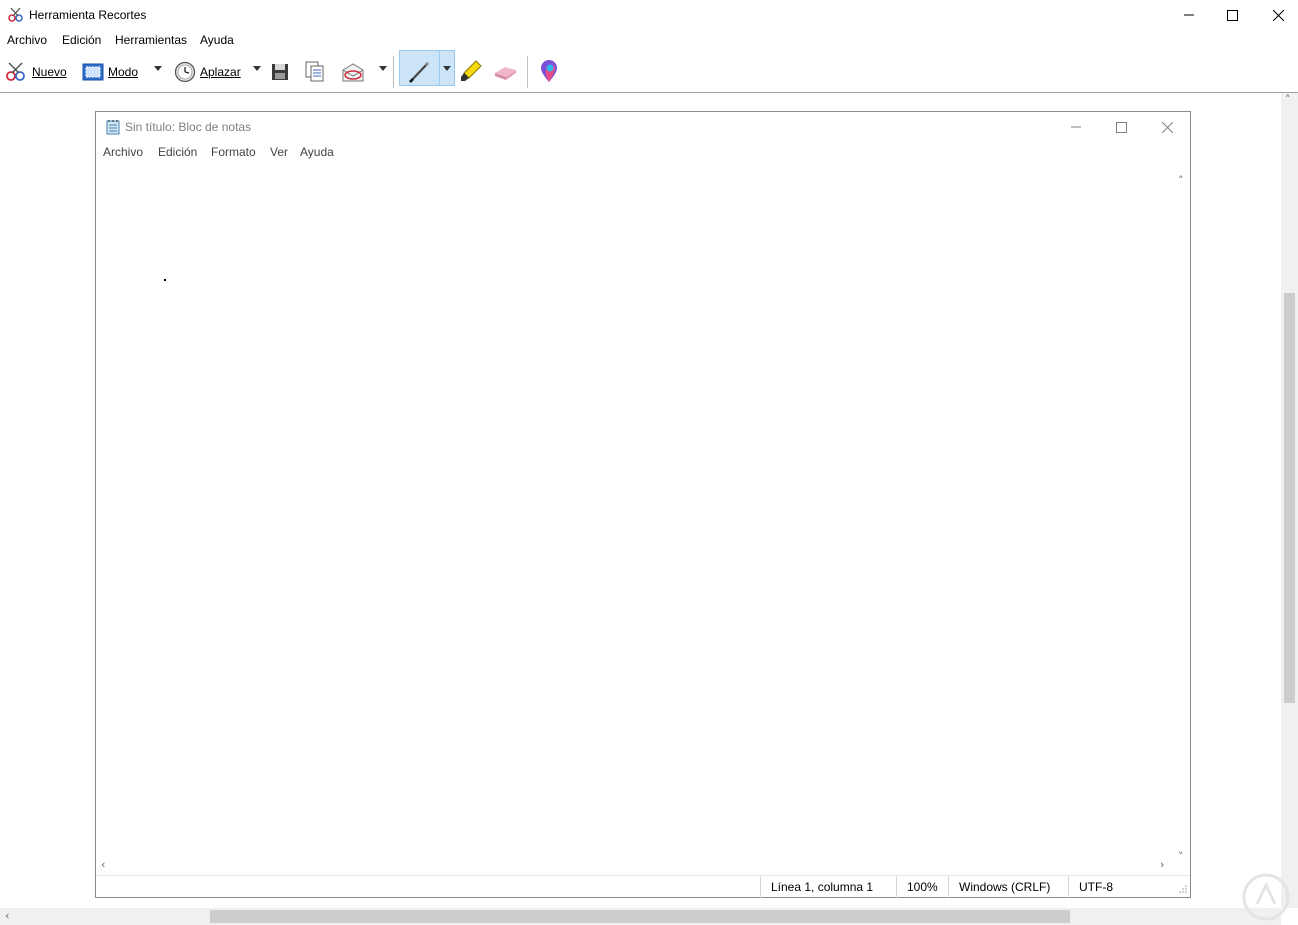  What do you see at coordinates (383, 68) in the screenshot?
I see `send-dropdown-arrow` at bounding box center [383, 68].